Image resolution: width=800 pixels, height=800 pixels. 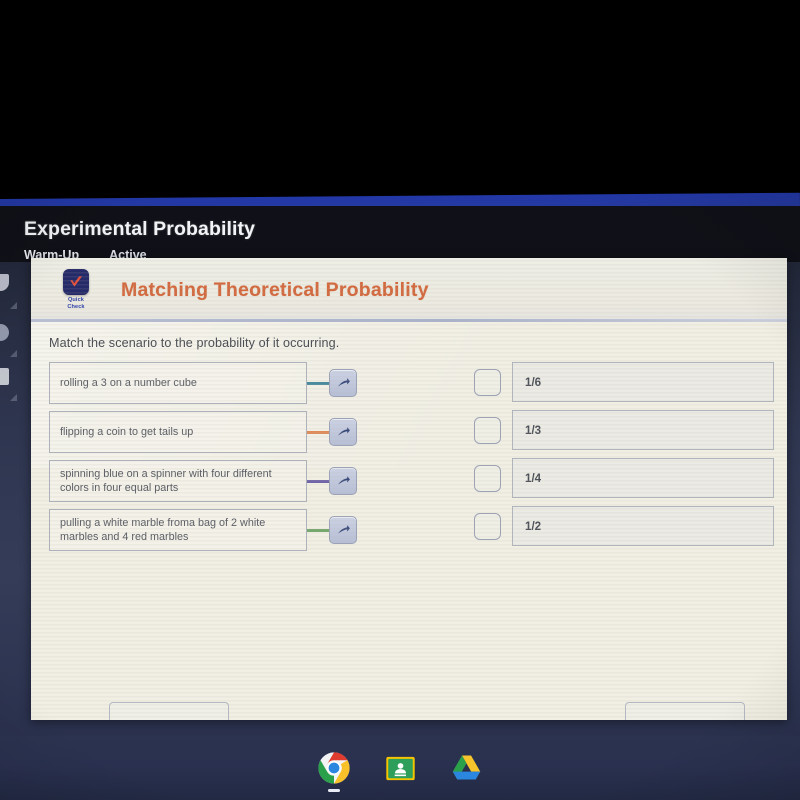 What do you see at coordinates (275, 289) in the screenshot?
I see `card-title: Matching Theoretical Probability` at bounding box center [275, 289].